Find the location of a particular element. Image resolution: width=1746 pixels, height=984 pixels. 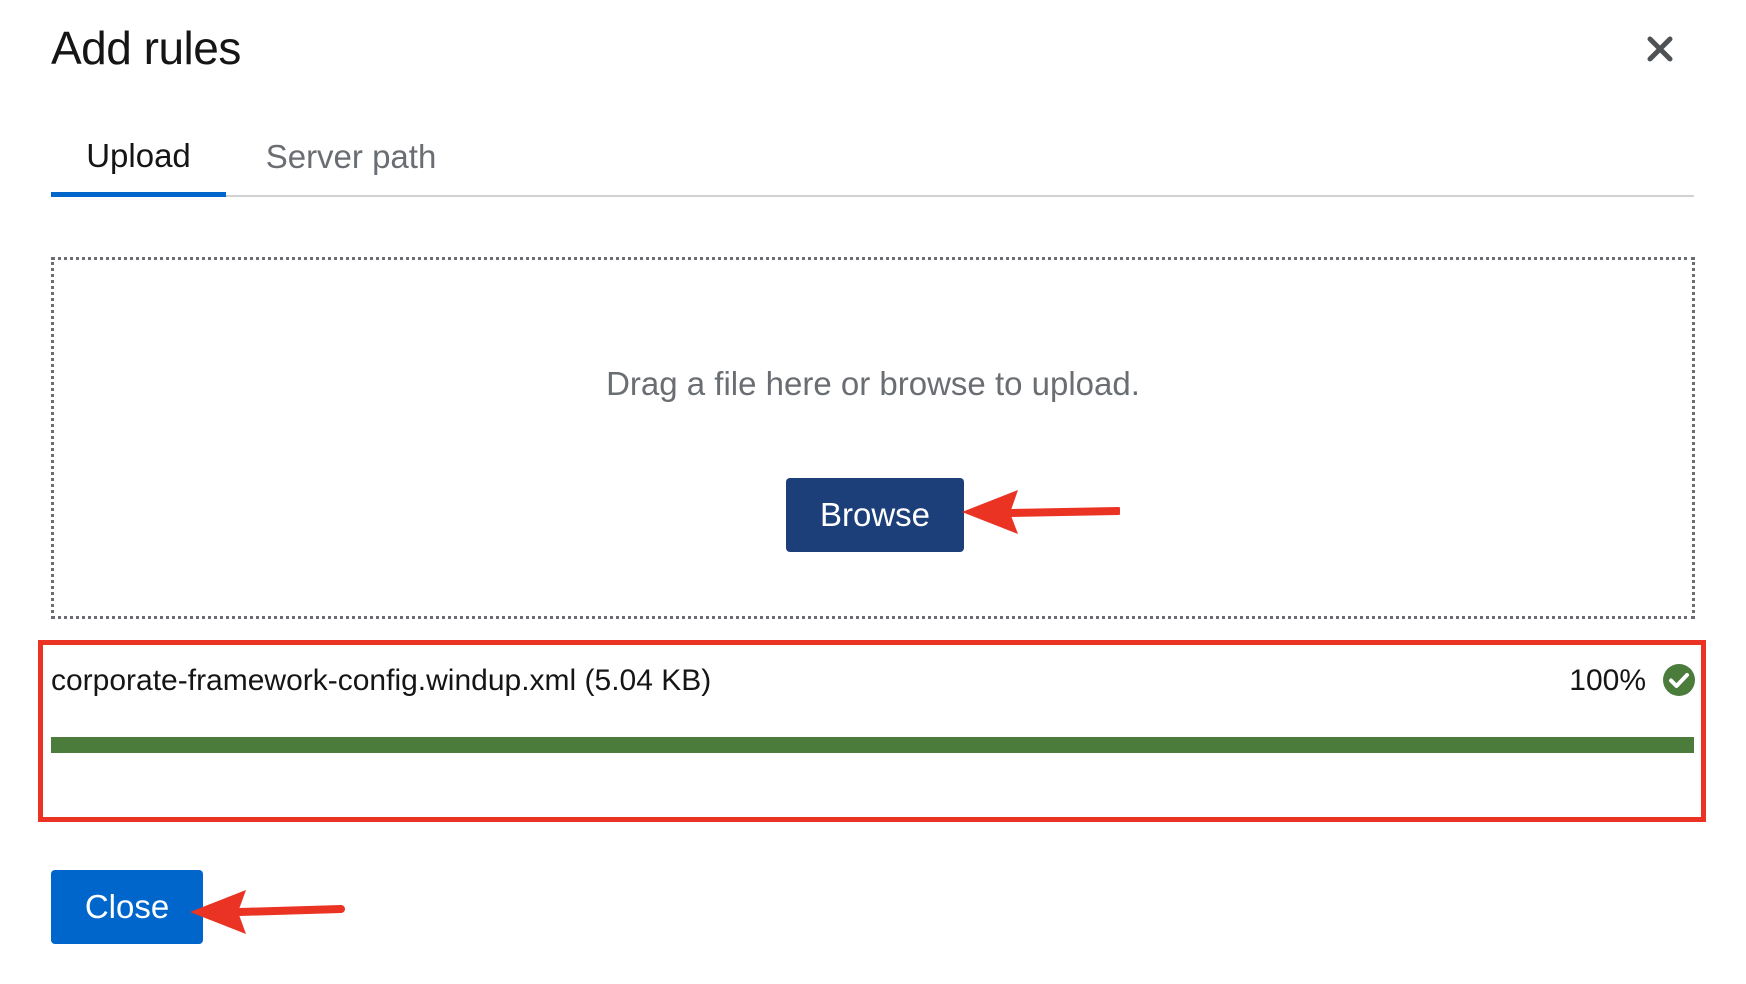

upload-progress-bar is located at coordinates (872, 745).